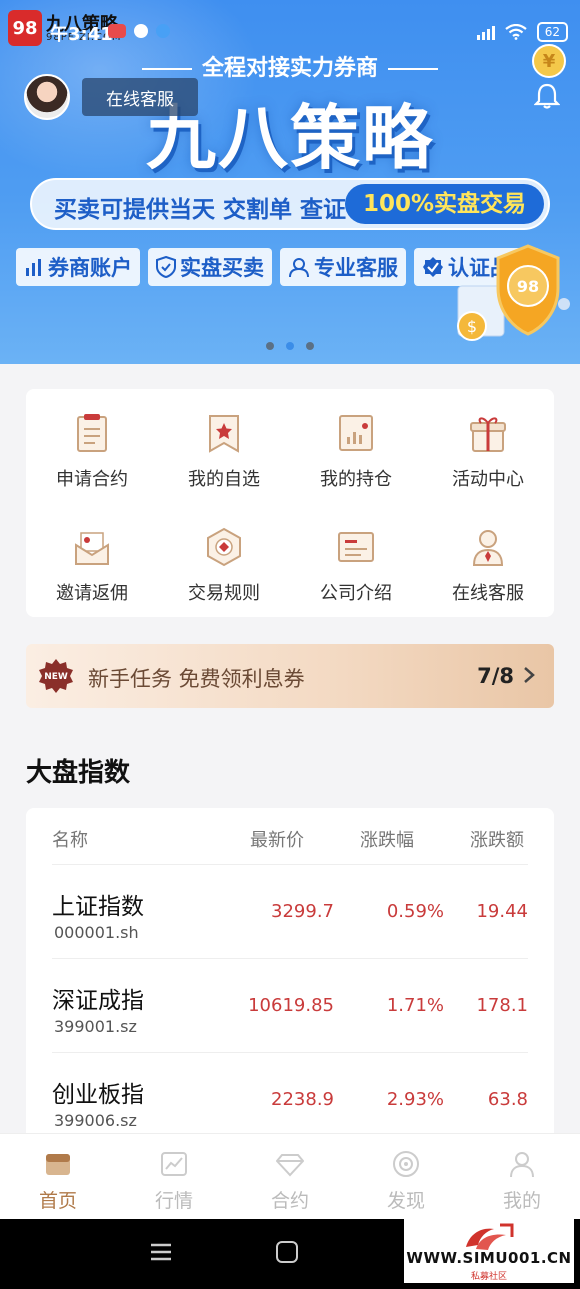  Describe the element at coordinates (95, 1120) in the screenshot. I see `index-code: 399006.sz` at that location.